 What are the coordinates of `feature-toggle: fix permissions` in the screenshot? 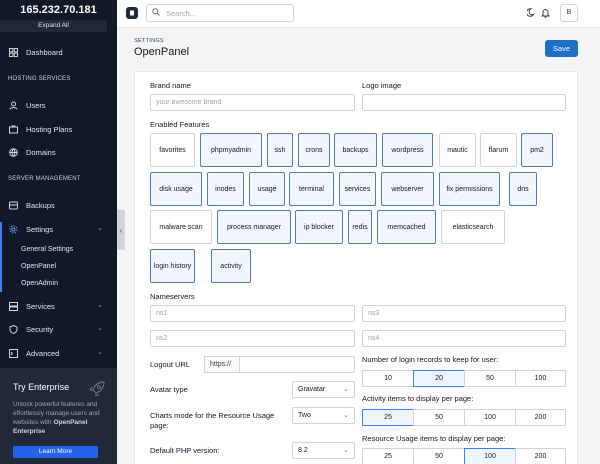 It's located at (469, 189).